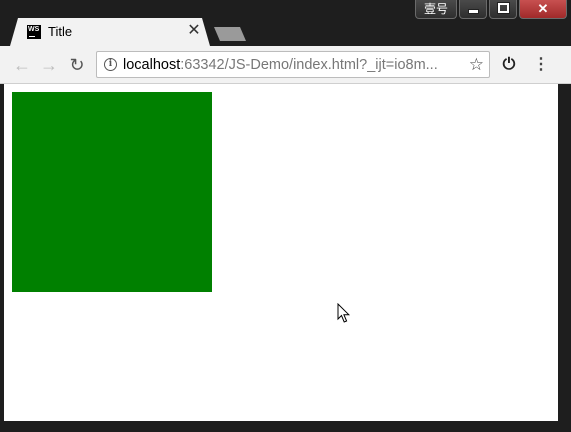  I want to click on maximize-icon, so click(503, 8).